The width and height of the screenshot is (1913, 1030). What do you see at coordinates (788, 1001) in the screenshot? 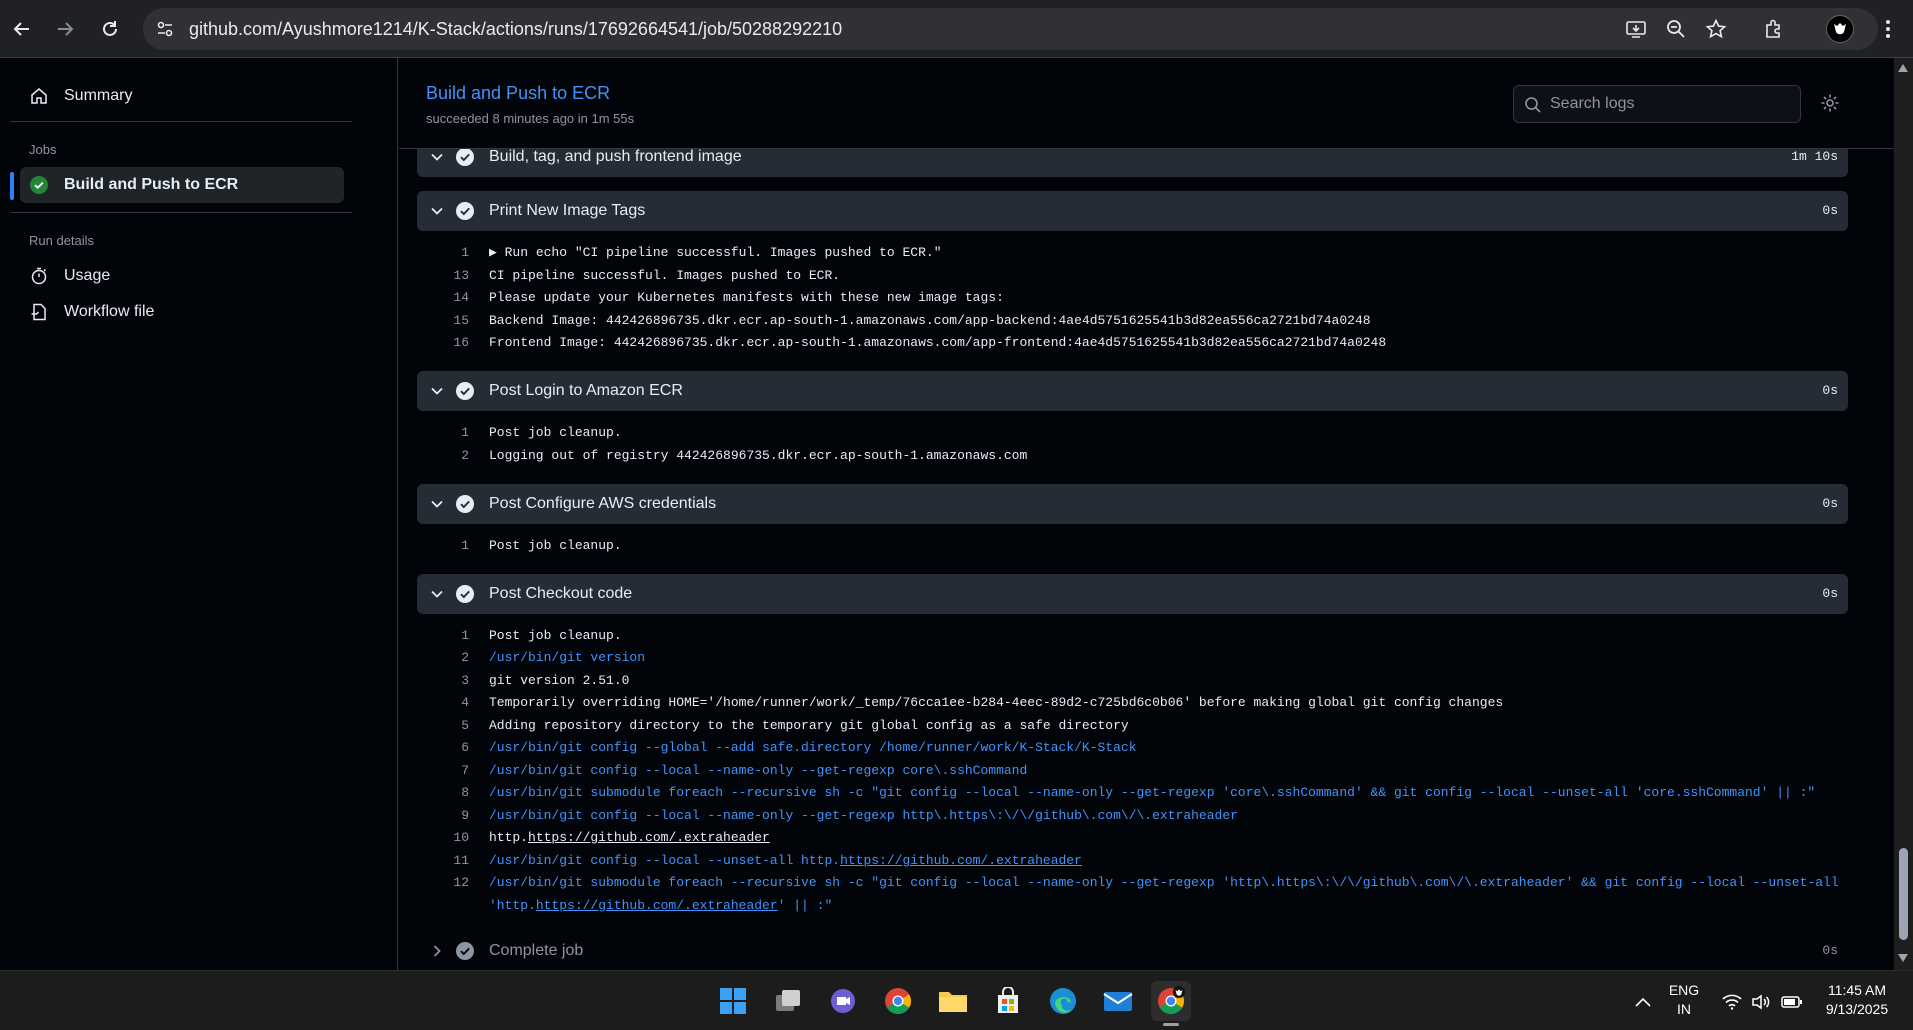
I see `task-view-button` at bounding box center [788, 1001].